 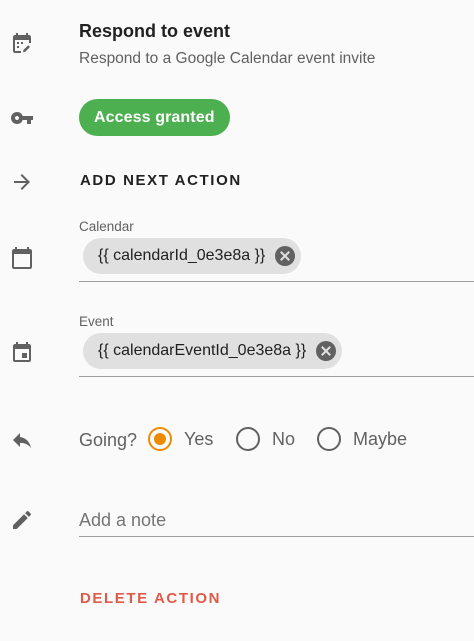 What do you see at coordinates (22, 520) in the screenshot?
I see `pencil-icon` at bounding box center [22, 520].